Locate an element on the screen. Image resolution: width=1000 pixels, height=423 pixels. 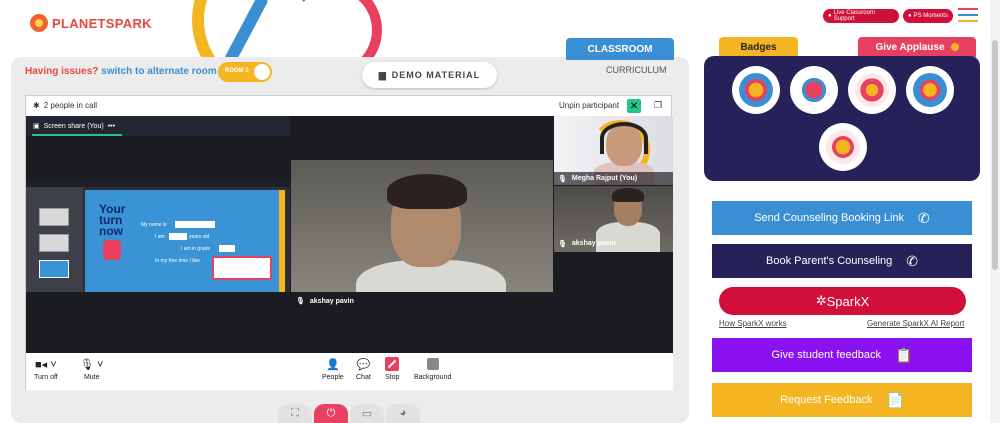
menu-hamburger-icon is located at coordinates (968, 15).